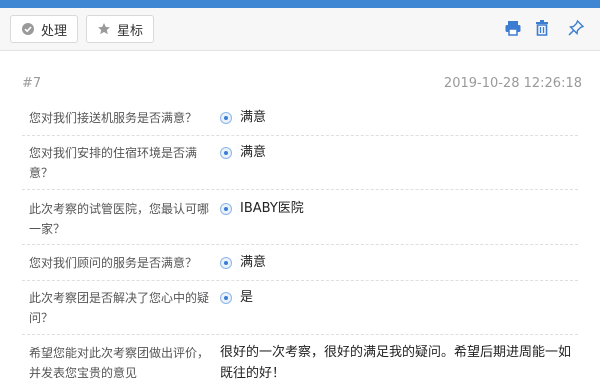 The height and width of the screenshot is (390, 600). Describe the element at coordinates (54, 31) in the screenshot. I see `handle-button-label: 处理` at that location.